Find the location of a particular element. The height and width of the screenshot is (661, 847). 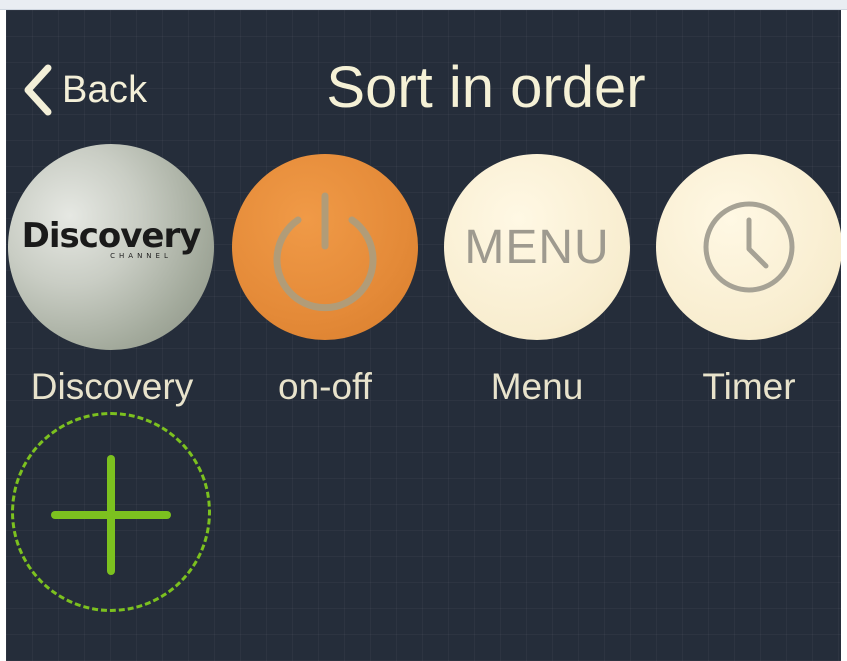

item-label-discovery: Discovery is located at coordinates (112, 386).